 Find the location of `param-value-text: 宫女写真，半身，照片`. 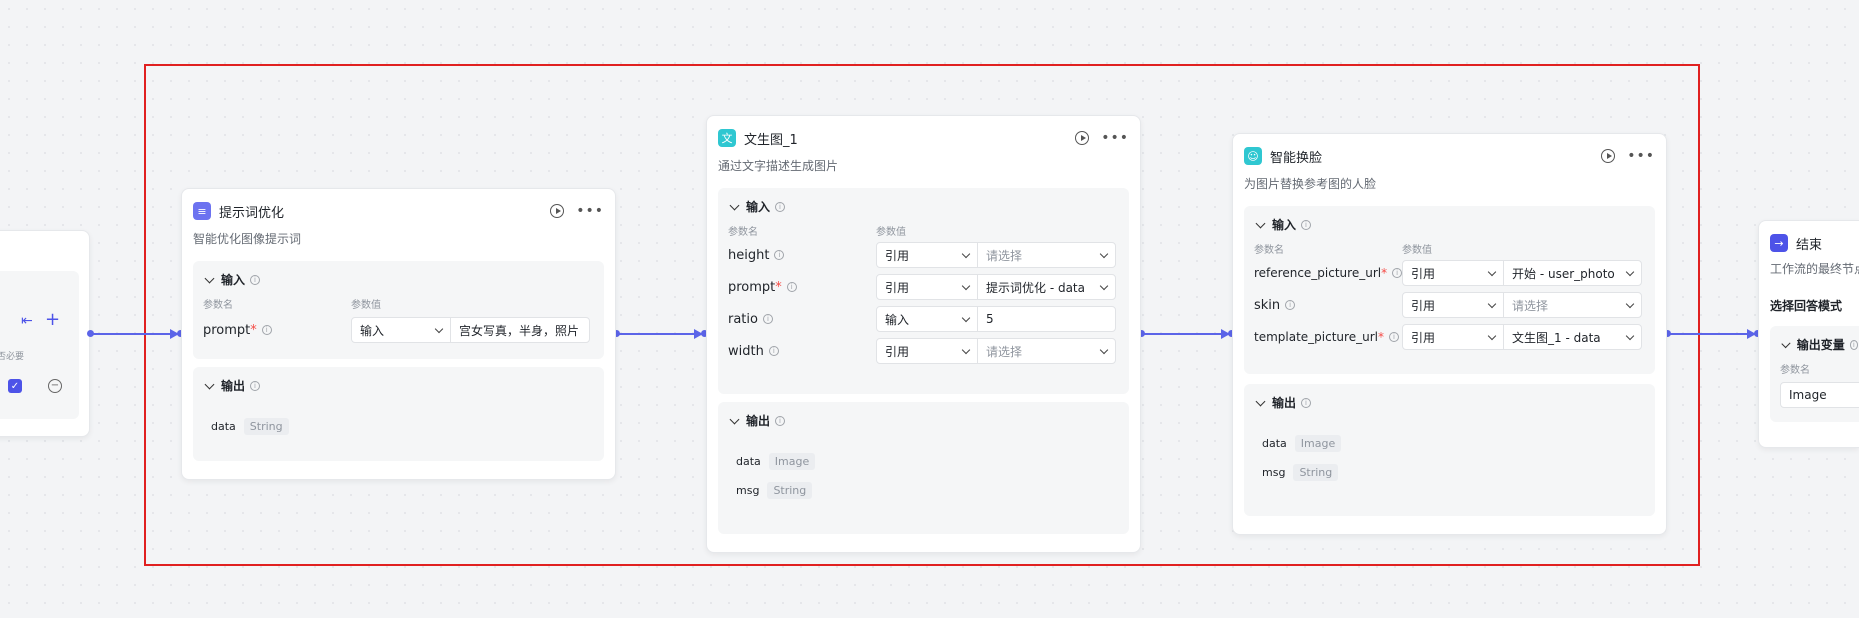

param-value-text: 宫女写真，半身，照片 is located at coordinates (519, 330).